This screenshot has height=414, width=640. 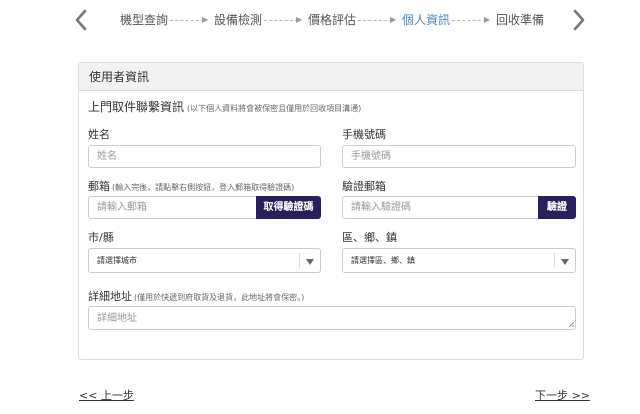 What do you see at coordinates (579, 20) in the screenshot?
I see `chevron-right-icon` at bounding box center [579, 20].